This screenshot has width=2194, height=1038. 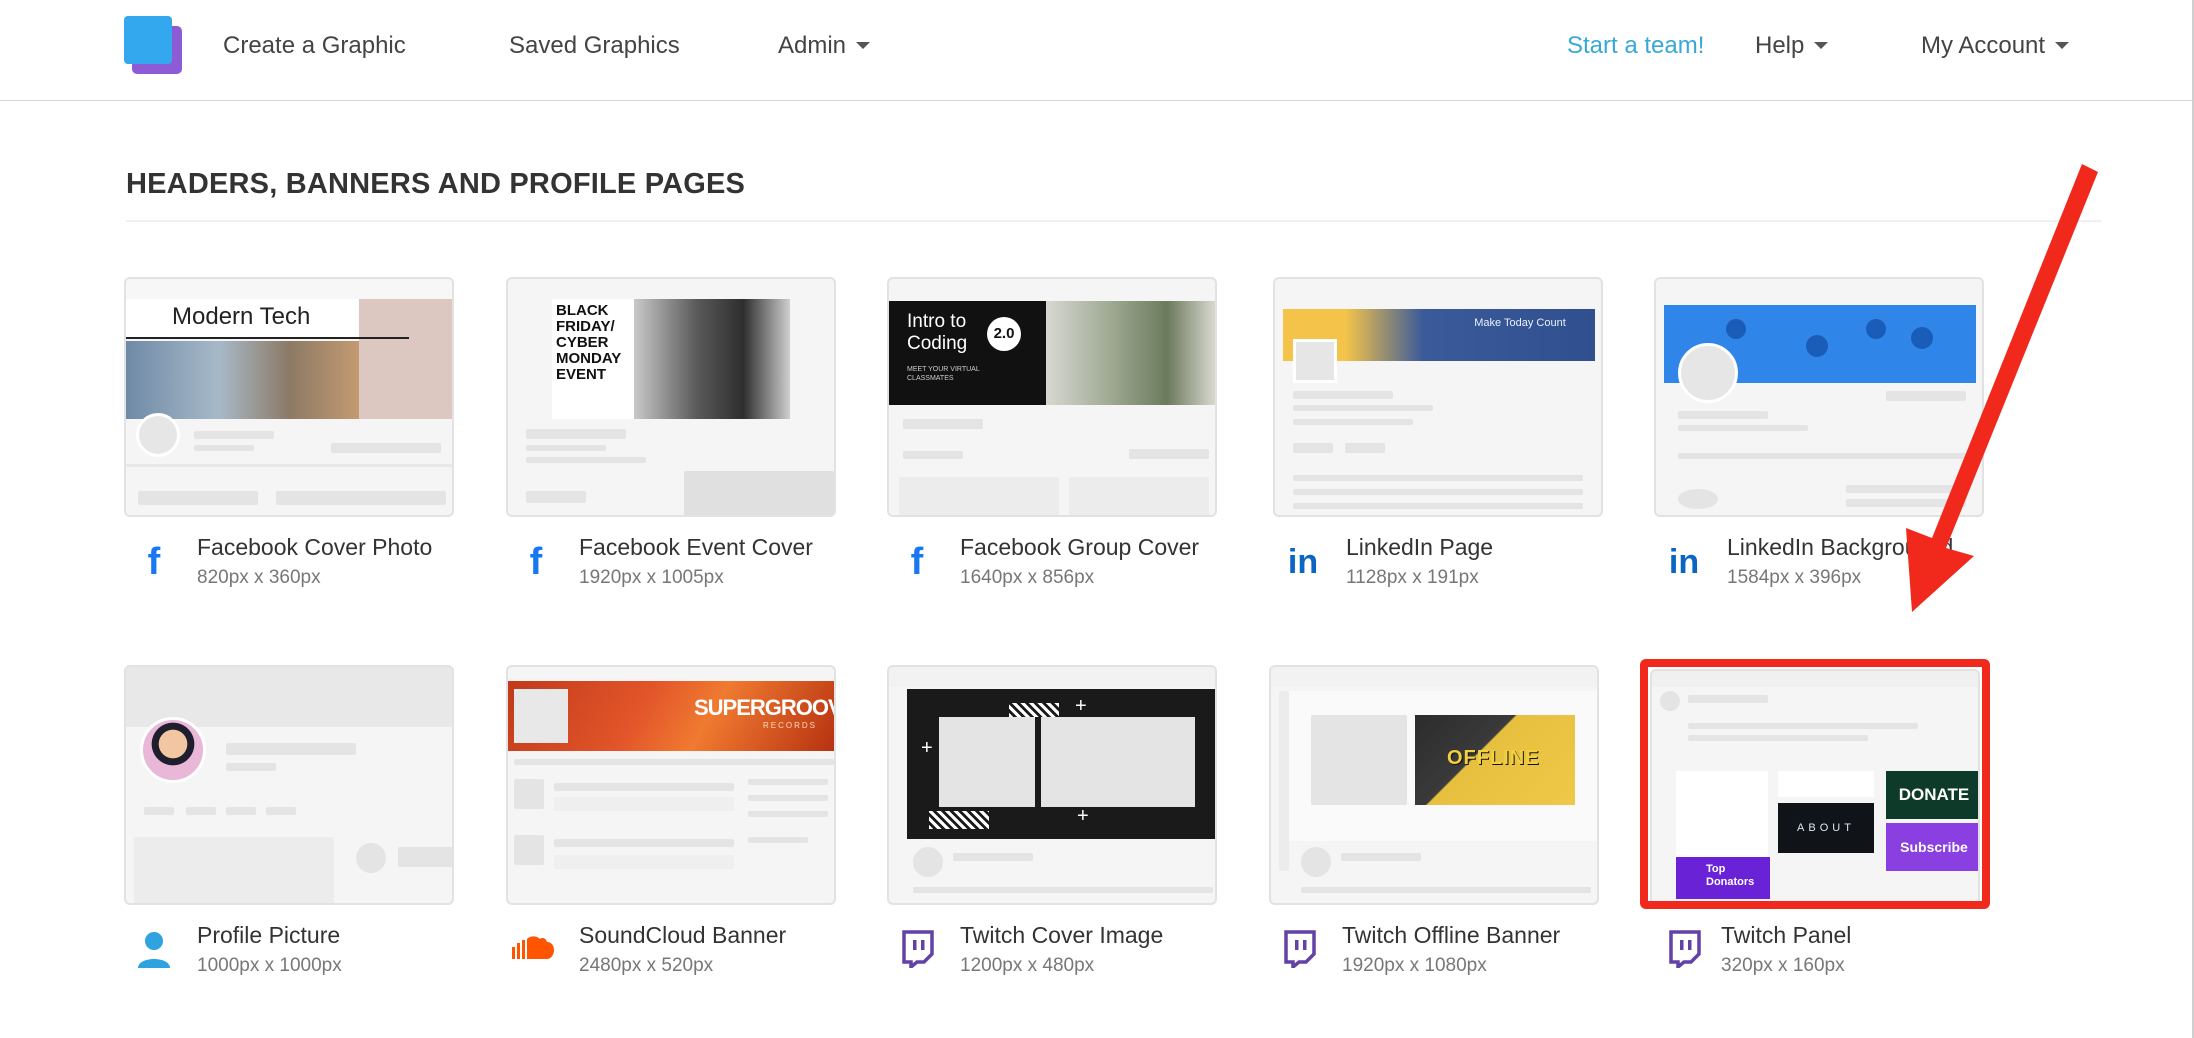 What do you see at coordinates (589, 342) in the screenshot?
I see `thumb-title: BLACK FRIDAY/ CYBER MONDAY EVENT` at bounding box center [589, 342].